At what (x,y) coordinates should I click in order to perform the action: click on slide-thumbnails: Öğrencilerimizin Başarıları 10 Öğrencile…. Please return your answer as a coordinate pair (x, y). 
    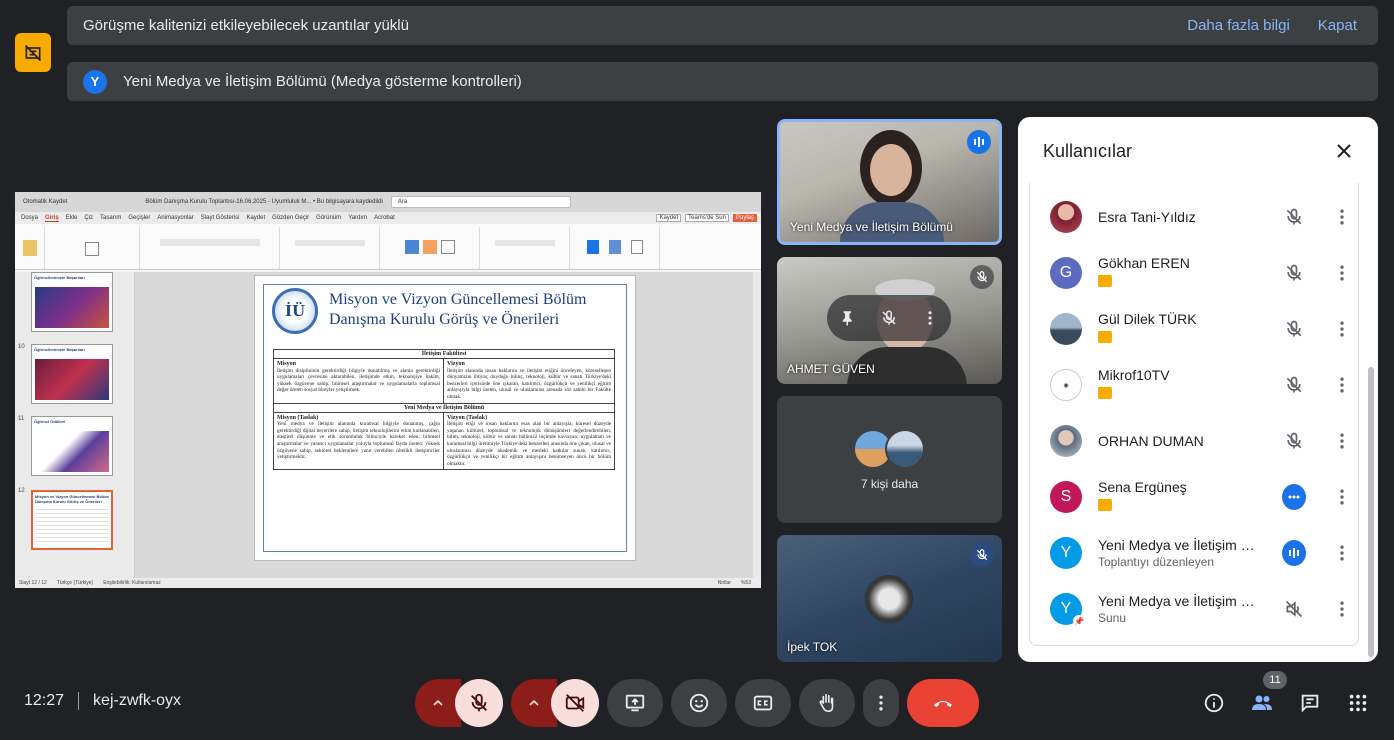
    Looking at the image, I should click on (75, 425).